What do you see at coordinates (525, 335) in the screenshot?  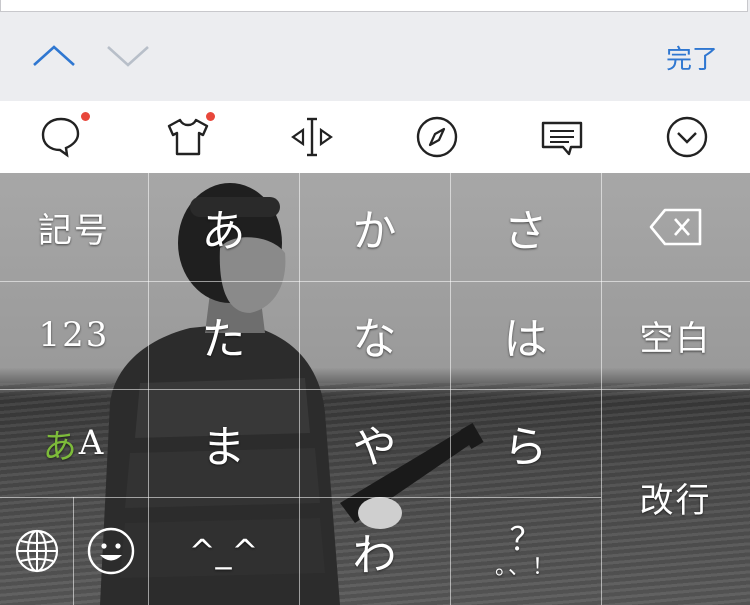 I see `key-ha: は` at bounding box center [525, 335].